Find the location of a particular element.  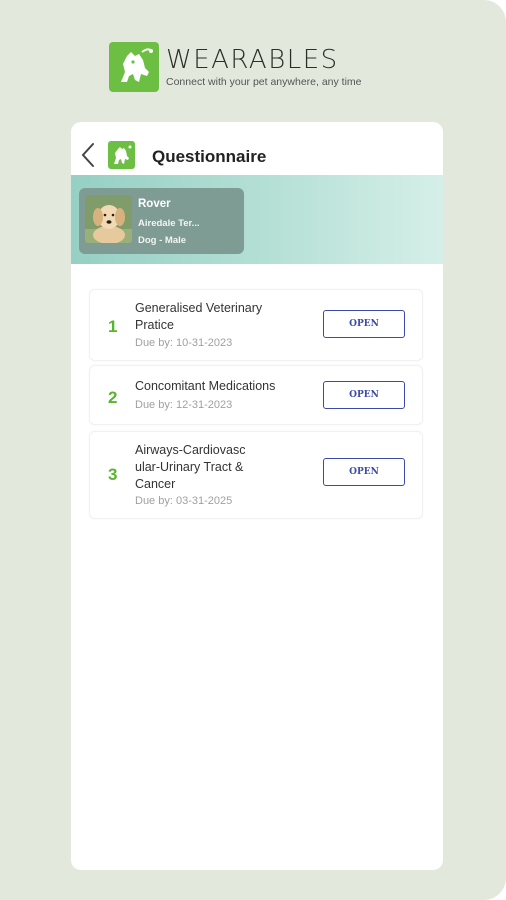

pet-banner: Rover Airedale Ter... Dog - Male is located at coordinates (257, 219).